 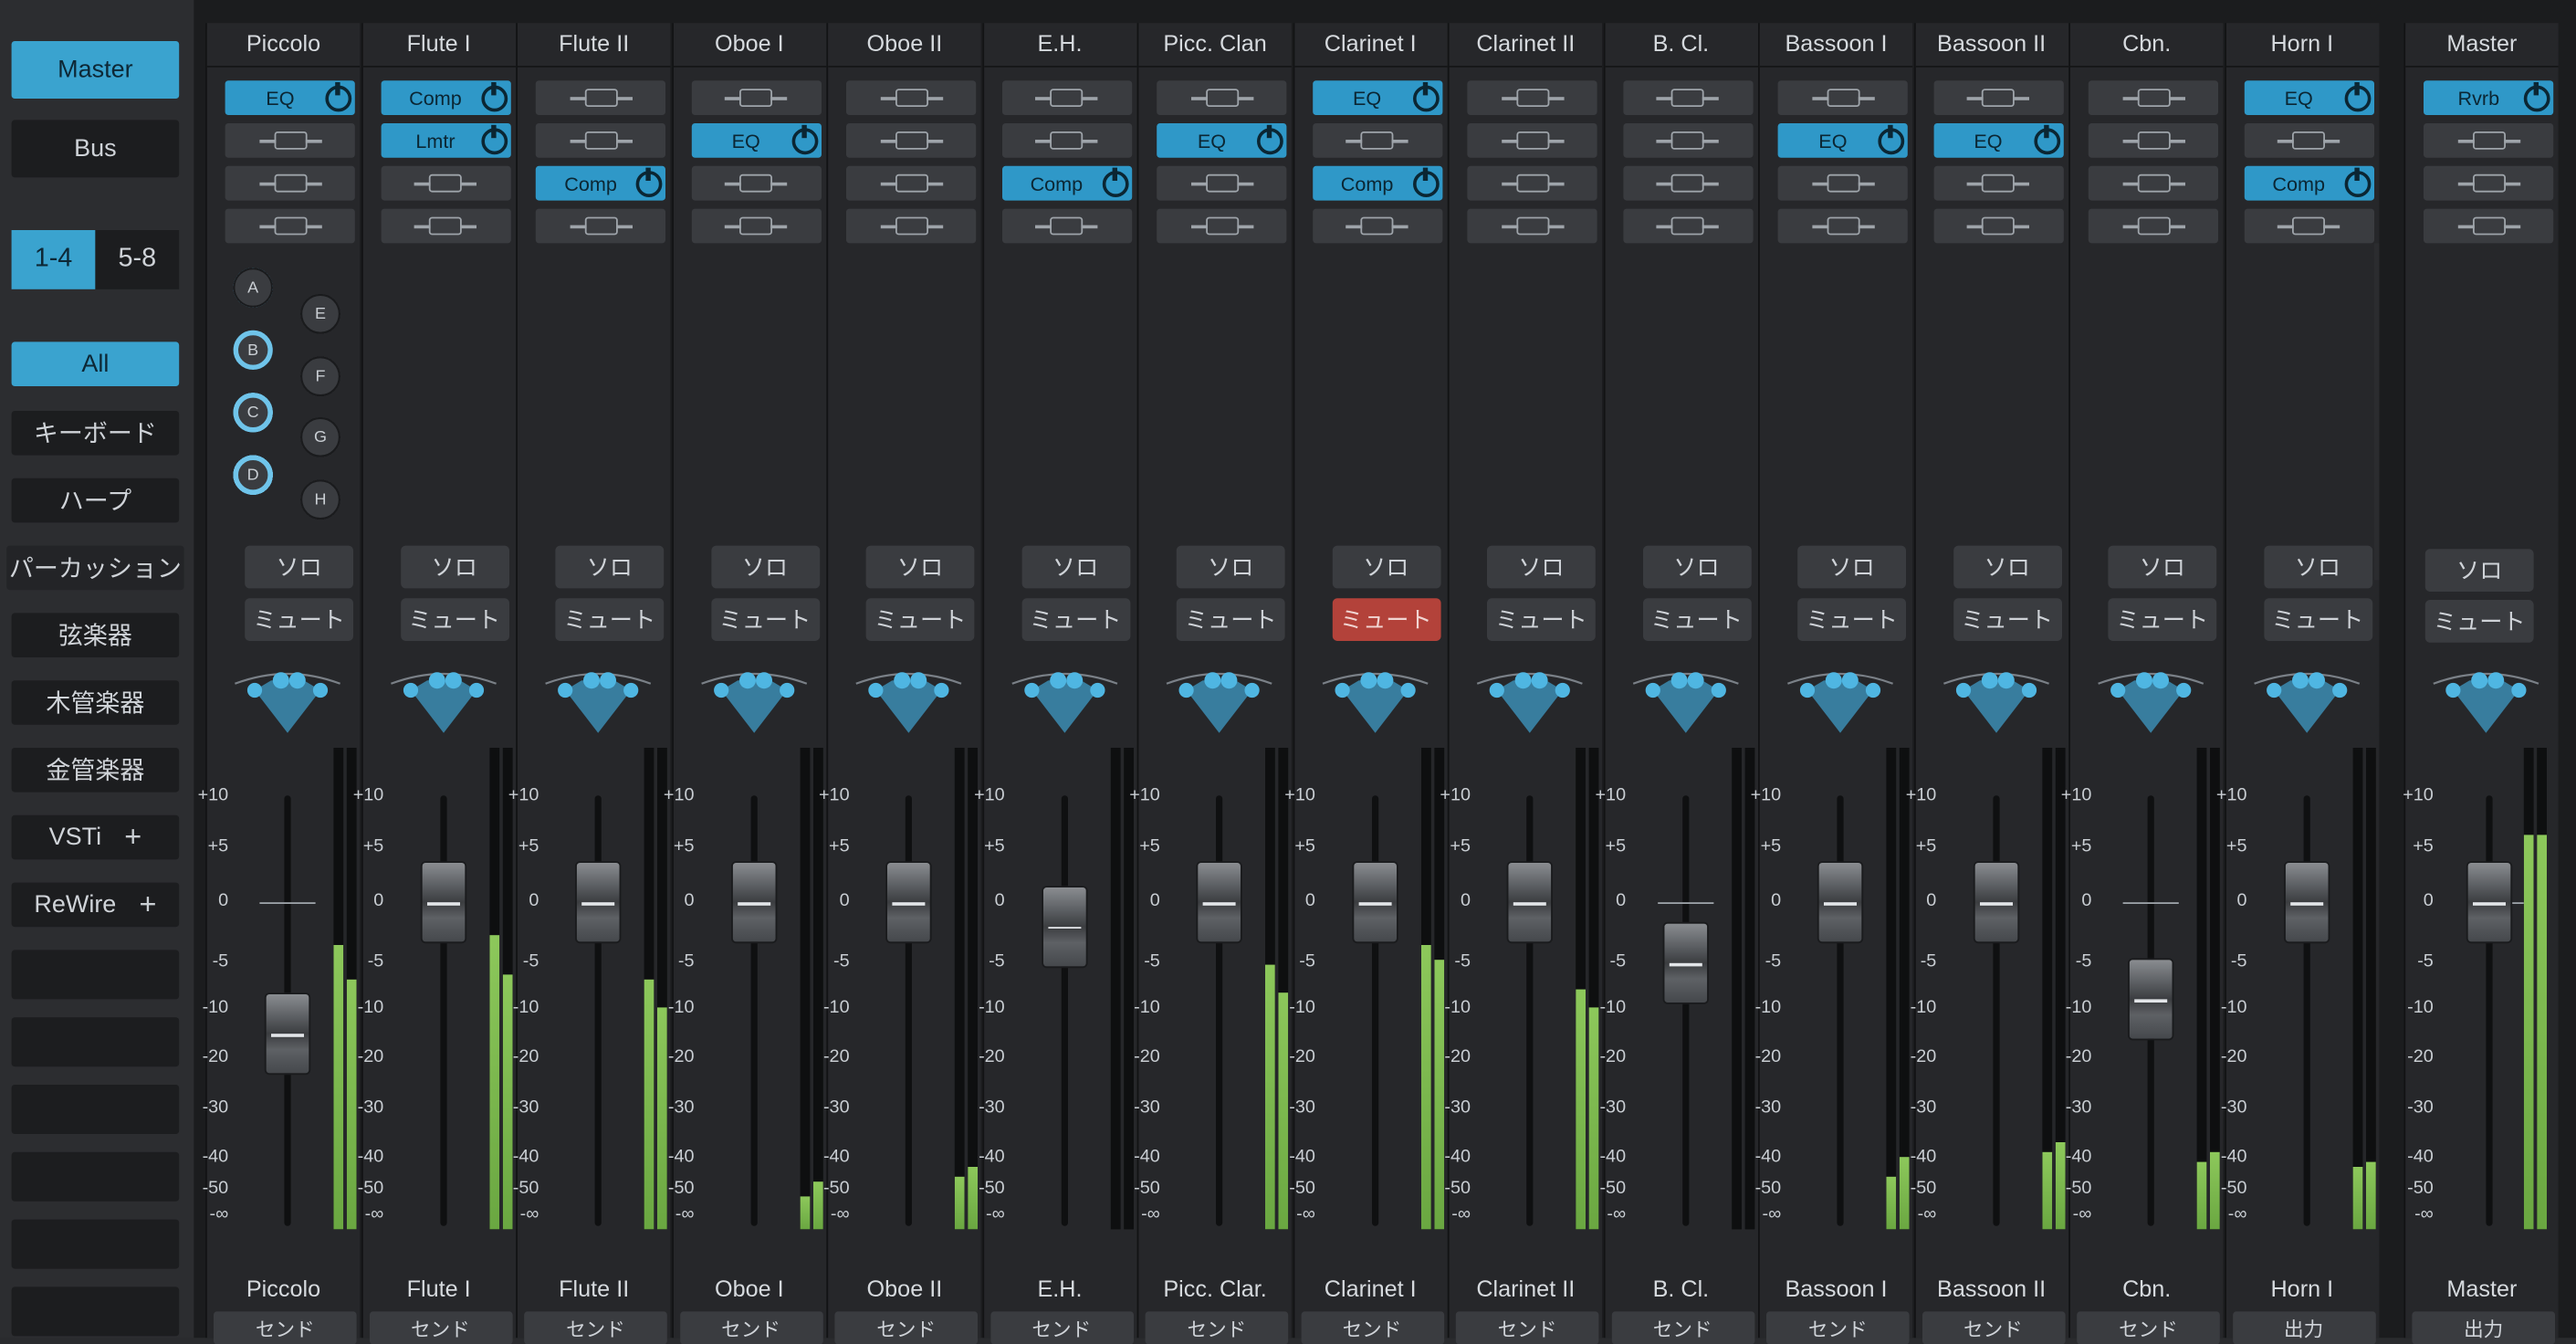 What do you see at coordinates (96, 770) in the screenshot?
I see `category-brass: 金管楽器` at bounding box center [96, 770].